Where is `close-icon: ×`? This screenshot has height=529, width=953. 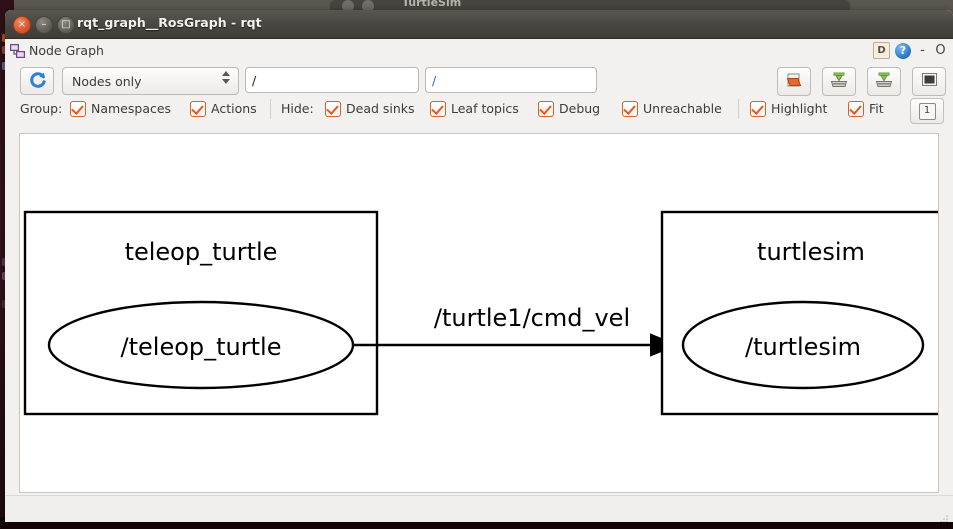
close-icon: × is located at coordinates (22, 24).